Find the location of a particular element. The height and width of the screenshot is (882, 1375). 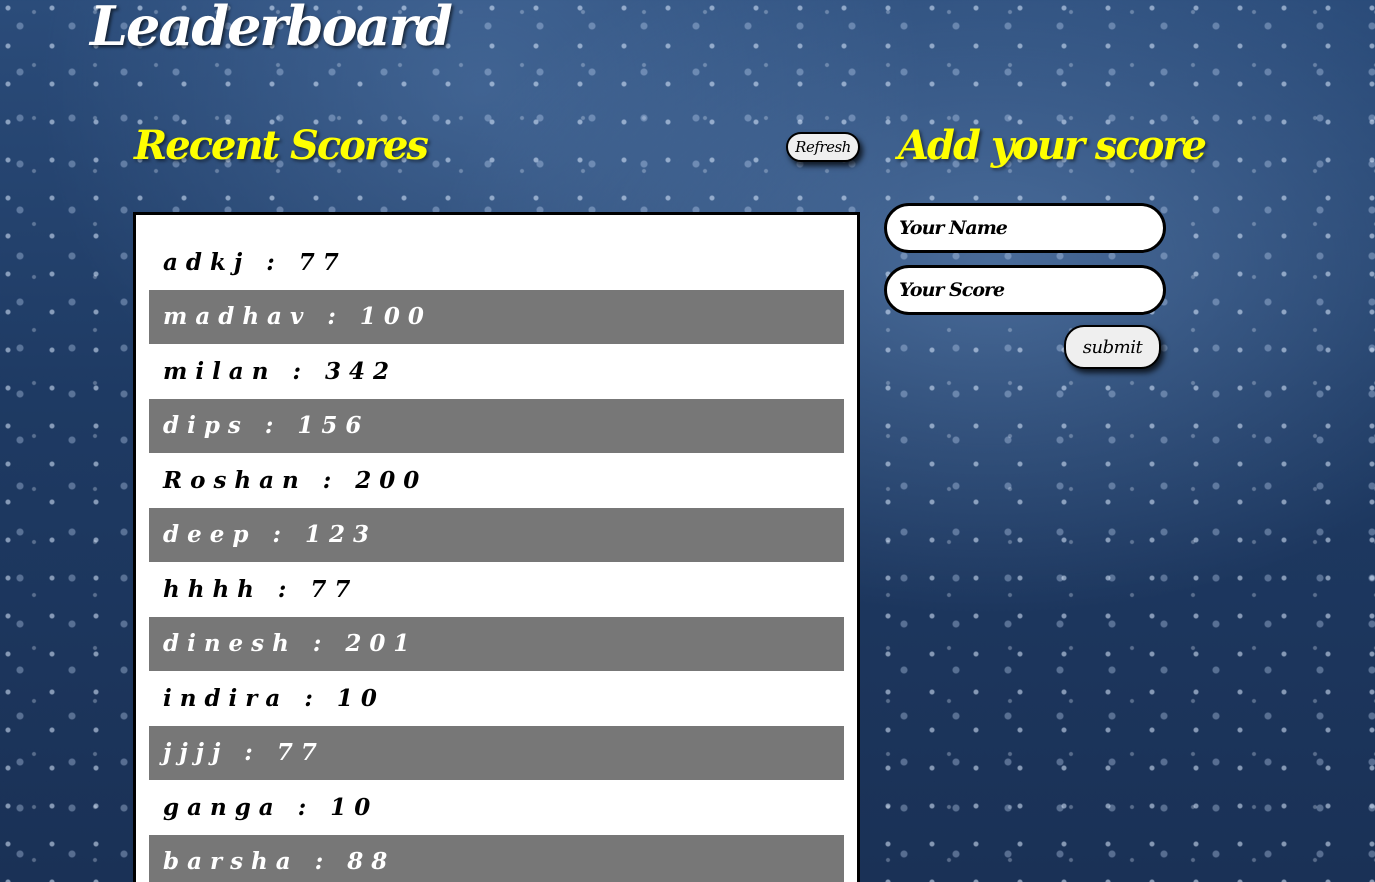

score-input is located at coordinates (1025, 290).